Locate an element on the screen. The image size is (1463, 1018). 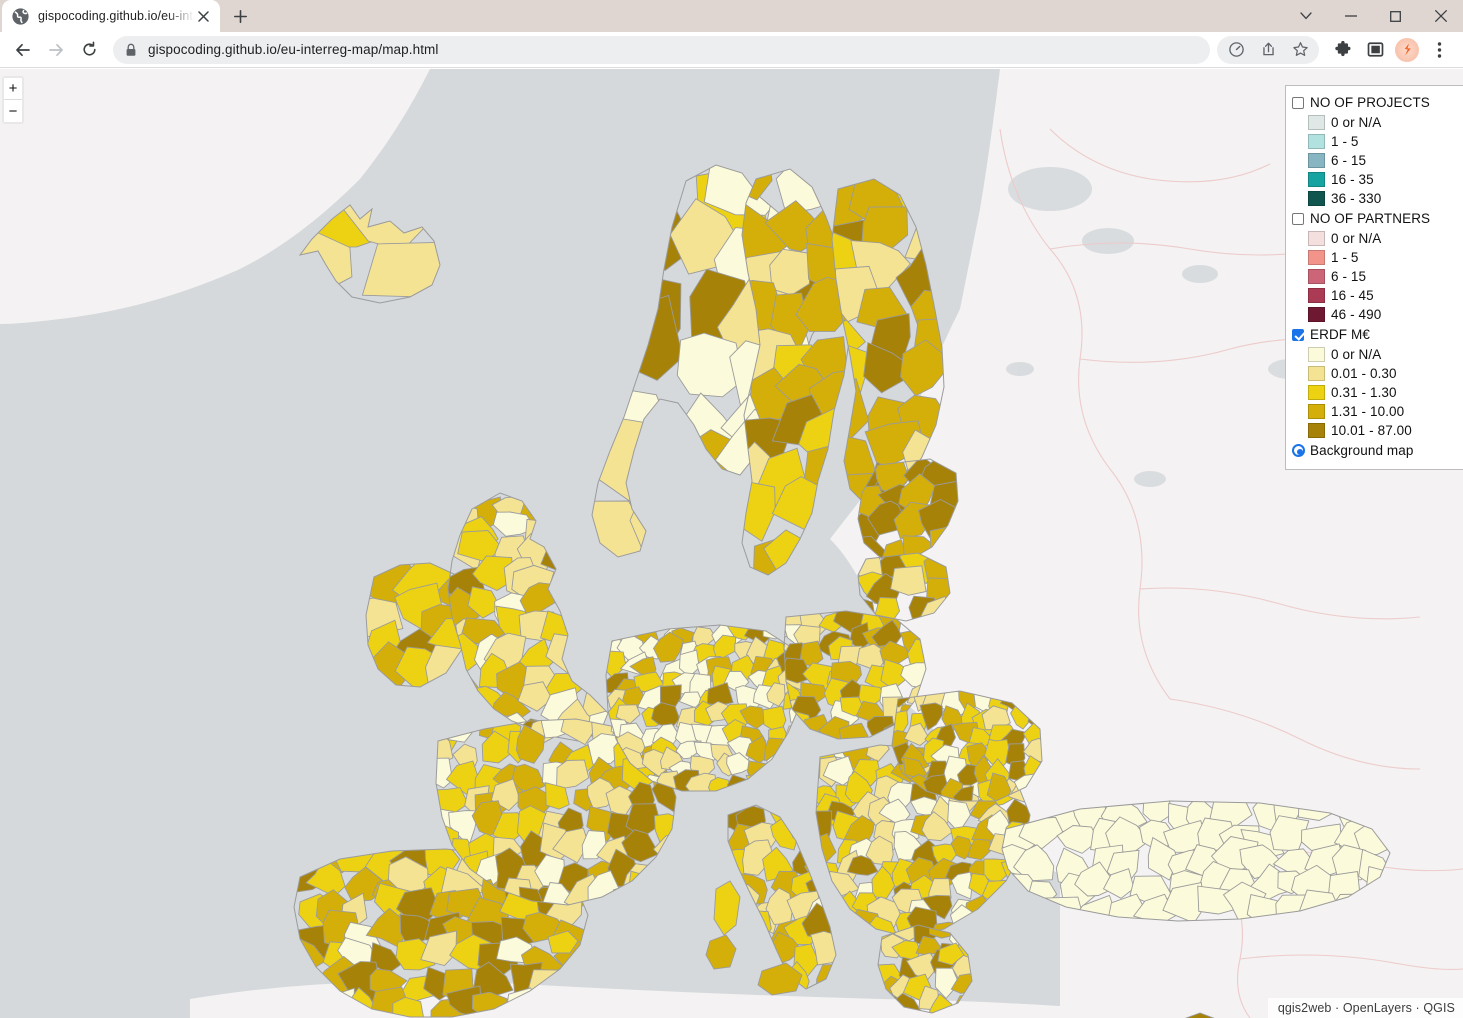
legend-class-row: 10.01 - 87.00 is located at coordinates (1375, 430).